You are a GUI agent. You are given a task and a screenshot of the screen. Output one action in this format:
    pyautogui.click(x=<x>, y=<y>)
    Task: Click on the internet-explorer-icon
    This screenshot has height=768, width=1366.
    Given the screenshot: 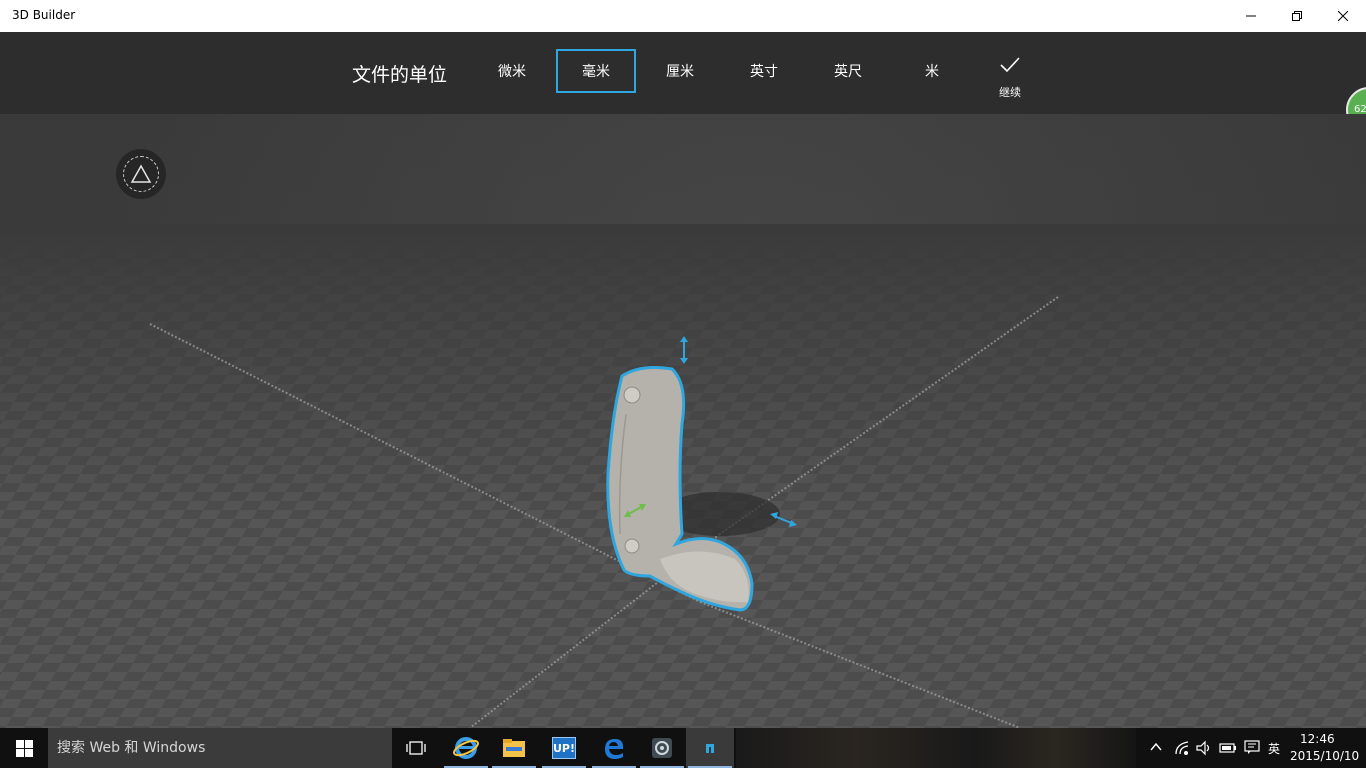 What is the action you would take?
    pyautogui.click(x=466, y=748)
    